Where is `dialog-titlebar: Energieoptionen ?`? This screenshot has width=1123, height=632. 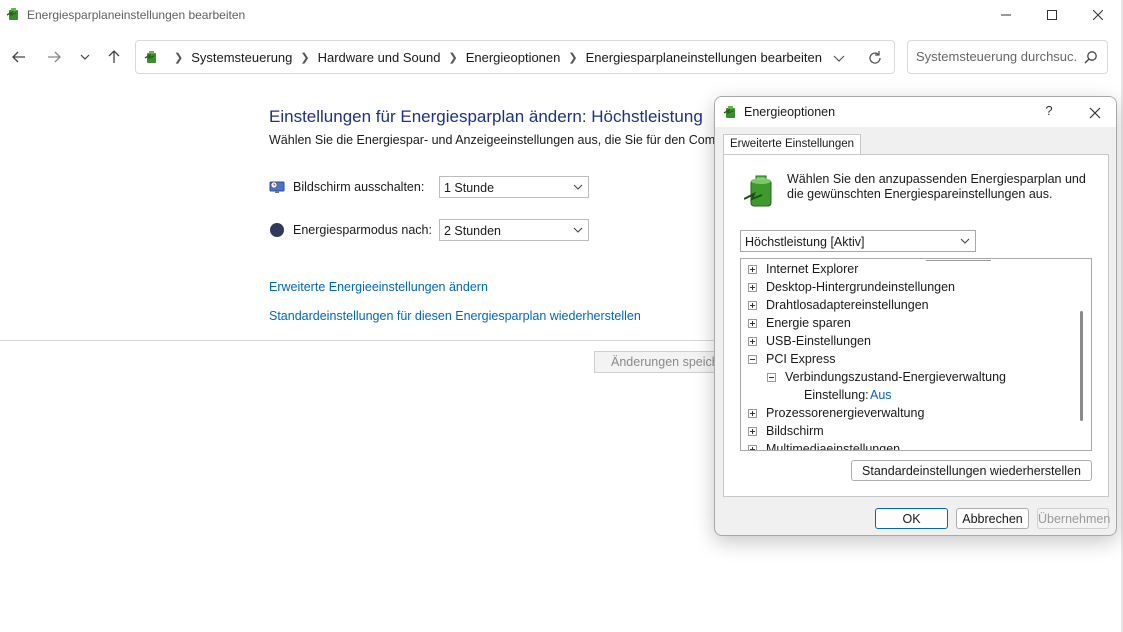
dialog-titlebar: Energieoptionen ? is located at coordinates (915, 112).